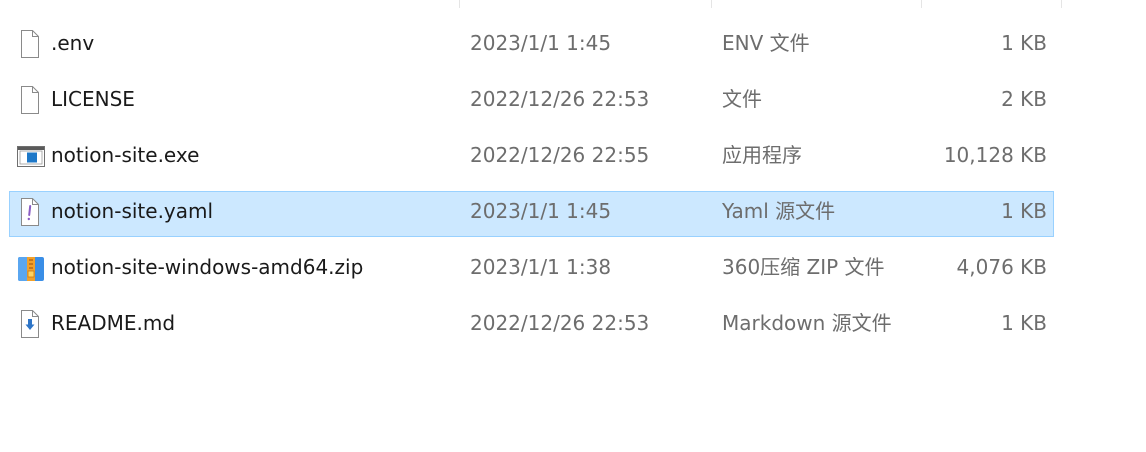  I want to click on file-type: Markdown 源文件, so click(807, 323).